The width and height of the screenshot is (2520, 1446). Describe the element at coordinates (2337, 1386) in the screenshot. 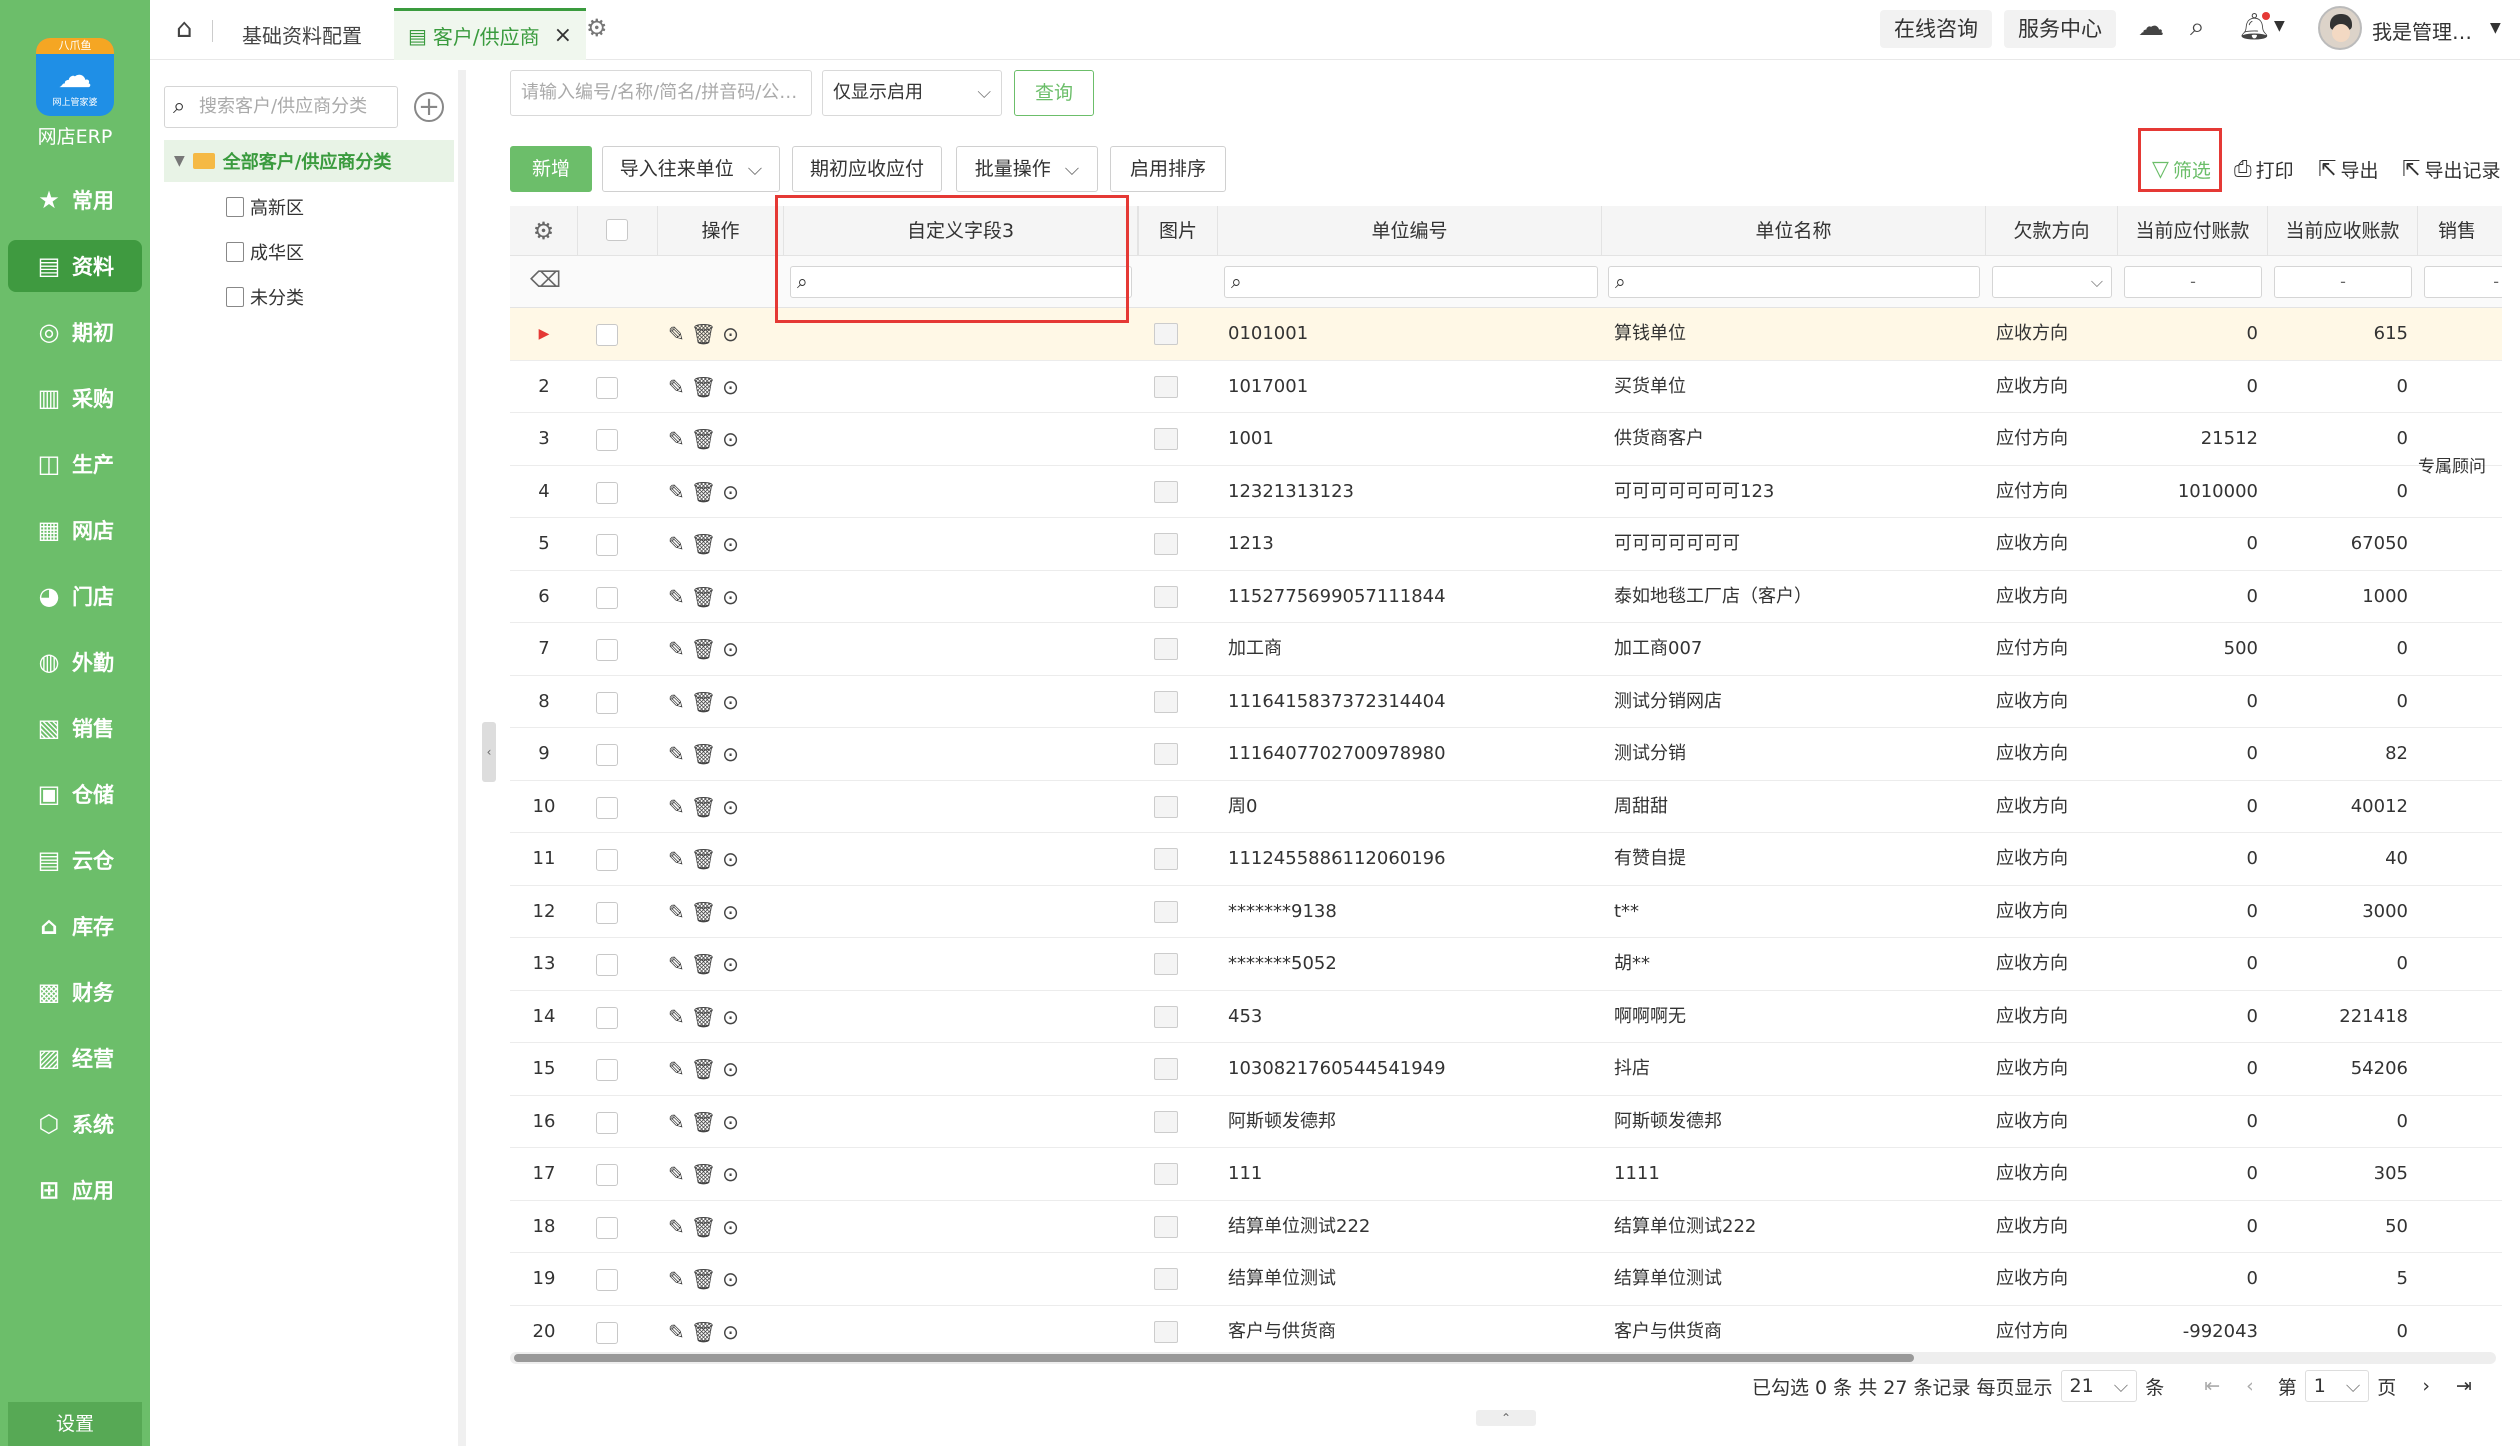

I see `page-select: 1 ⌵` at that location.